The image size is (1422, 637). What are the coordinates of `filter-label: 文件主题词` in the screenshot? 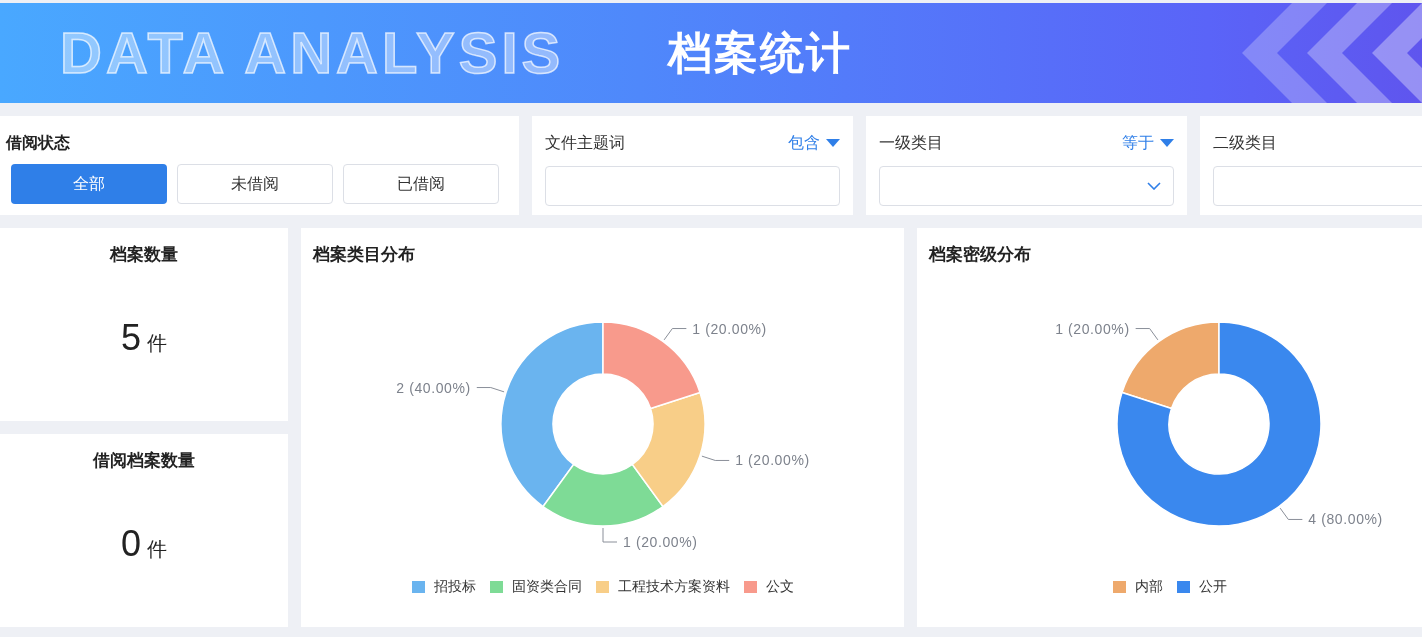 It's located at (585, 143).